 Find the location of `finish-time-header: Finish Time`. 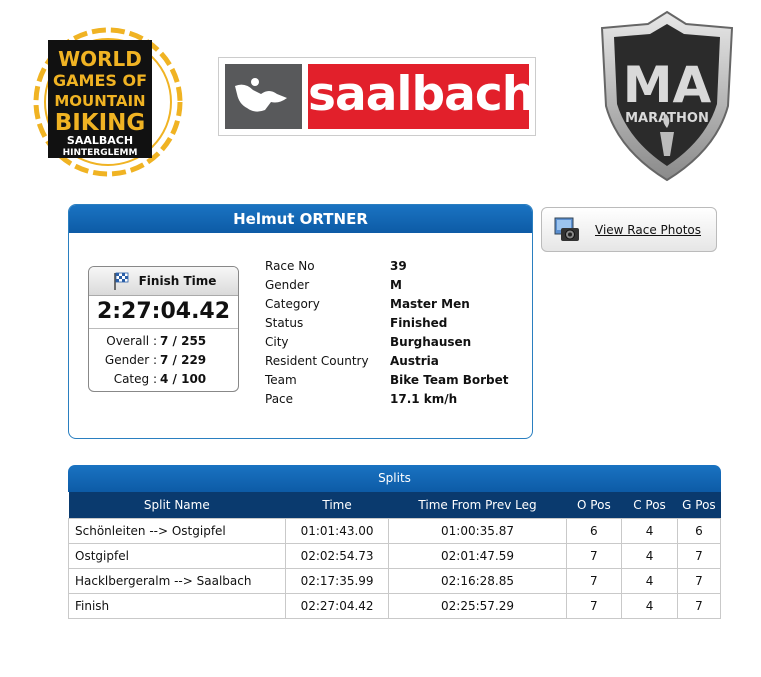

finish-time-header: Finish Time is located at coordinates (163, 281).